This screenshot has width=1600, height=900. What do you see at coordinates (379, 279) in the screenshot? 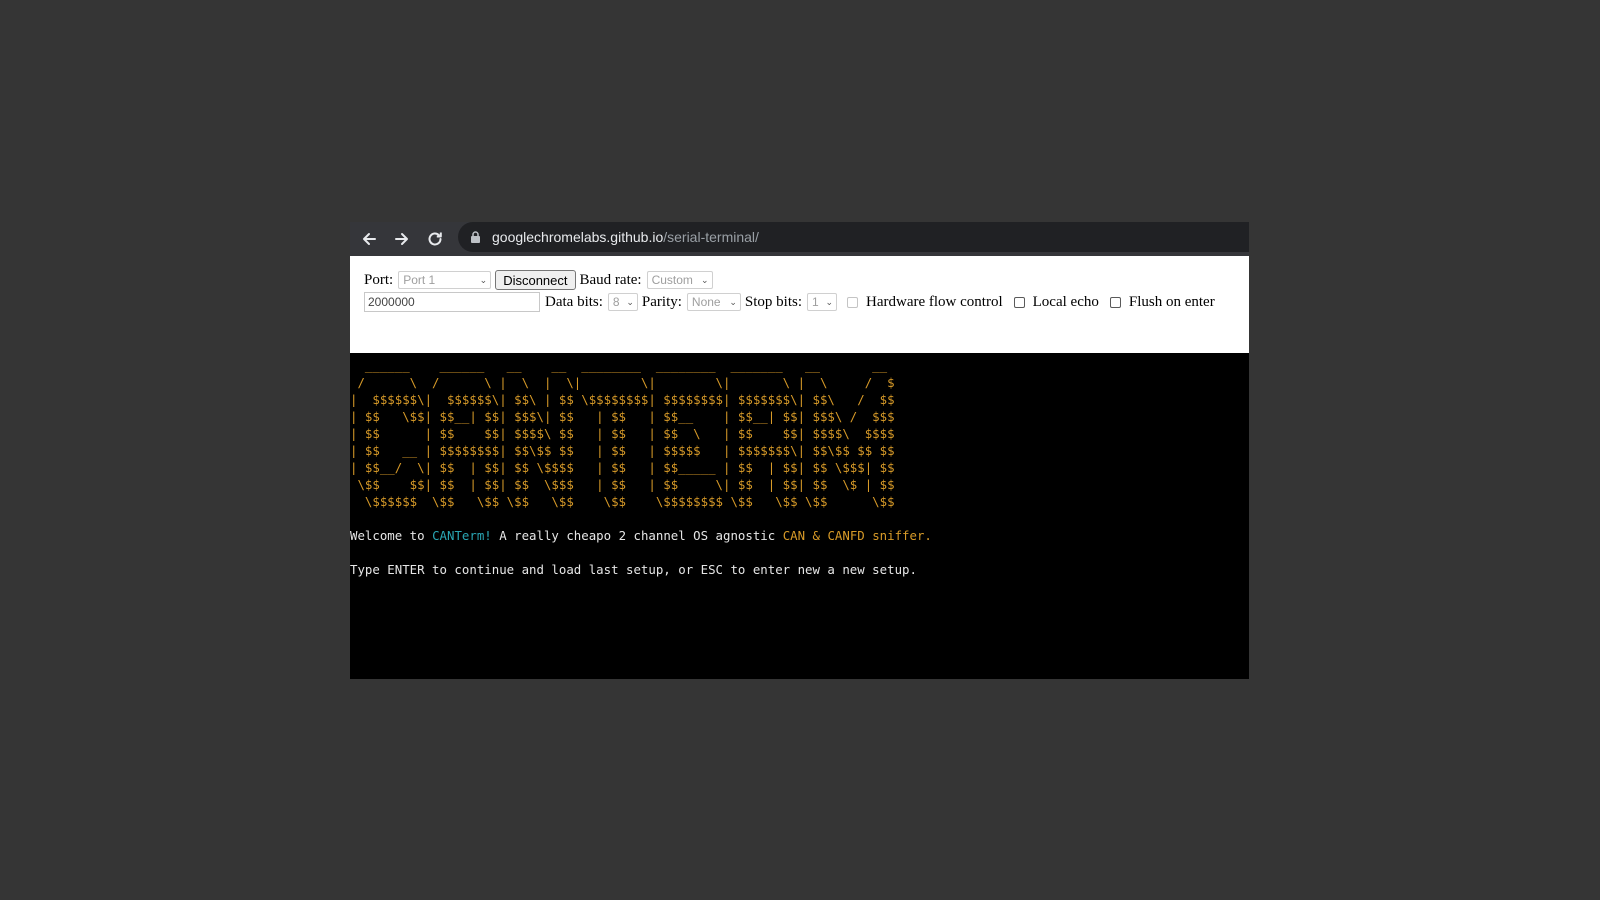
I see `port-label: Port:` at bounding box center [379, 279].